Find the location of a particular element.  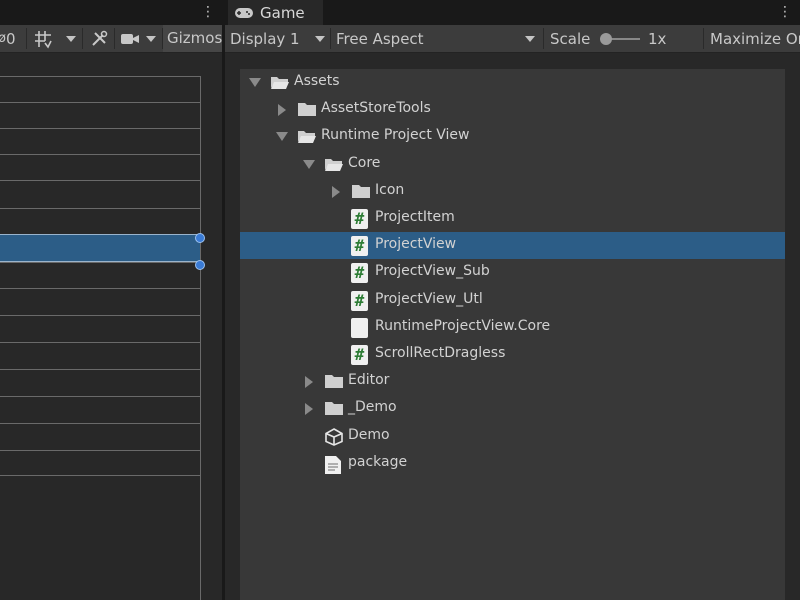

text-document-icon is located at coordinates (333, 467).